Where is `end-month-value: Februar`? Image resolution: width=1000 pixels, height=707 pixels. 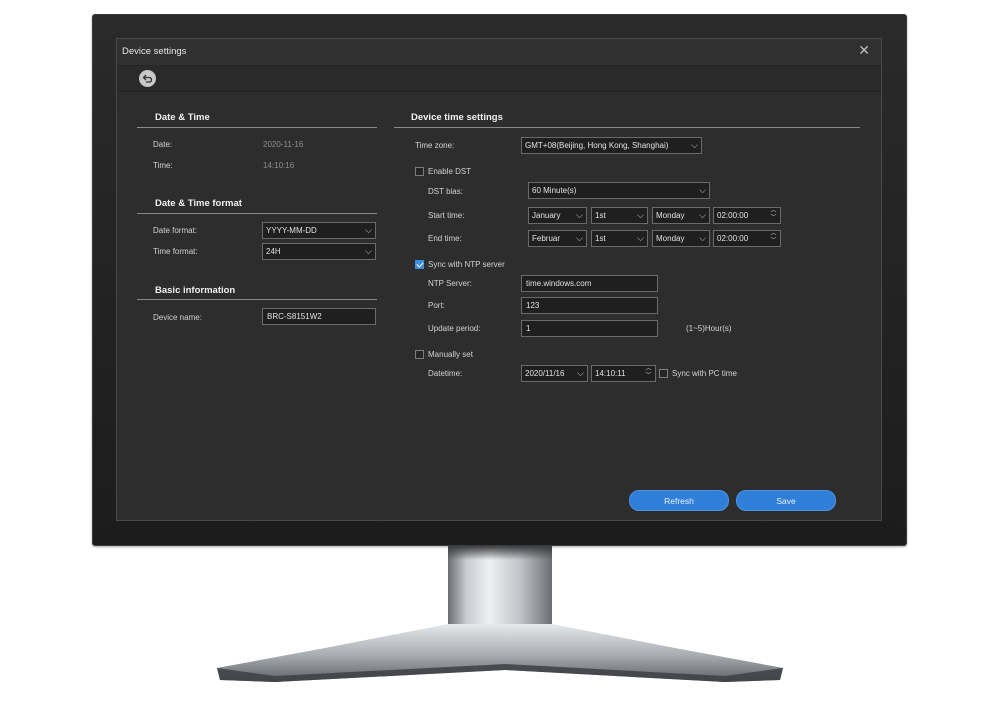
end-month-value: Februar is located at coordinates (546, 238).